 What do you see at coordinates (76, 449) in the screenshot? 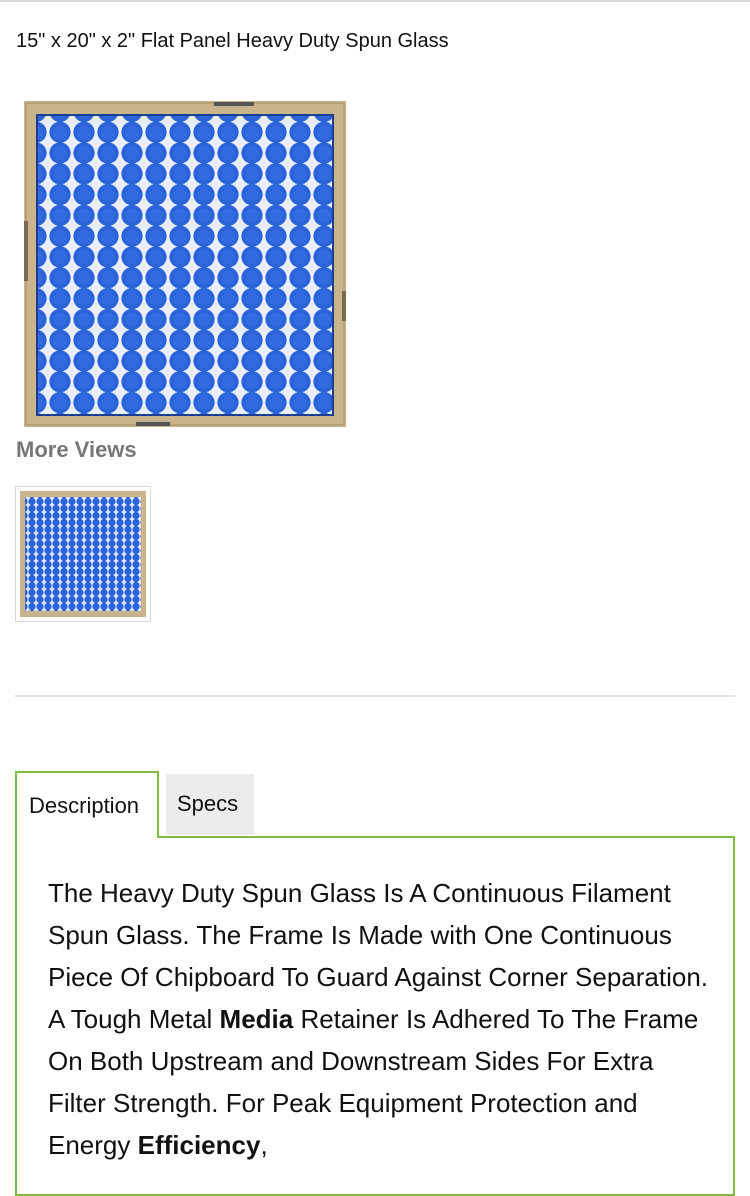
I see `more-views-heading: More Views` at bounding box center [76, 449].